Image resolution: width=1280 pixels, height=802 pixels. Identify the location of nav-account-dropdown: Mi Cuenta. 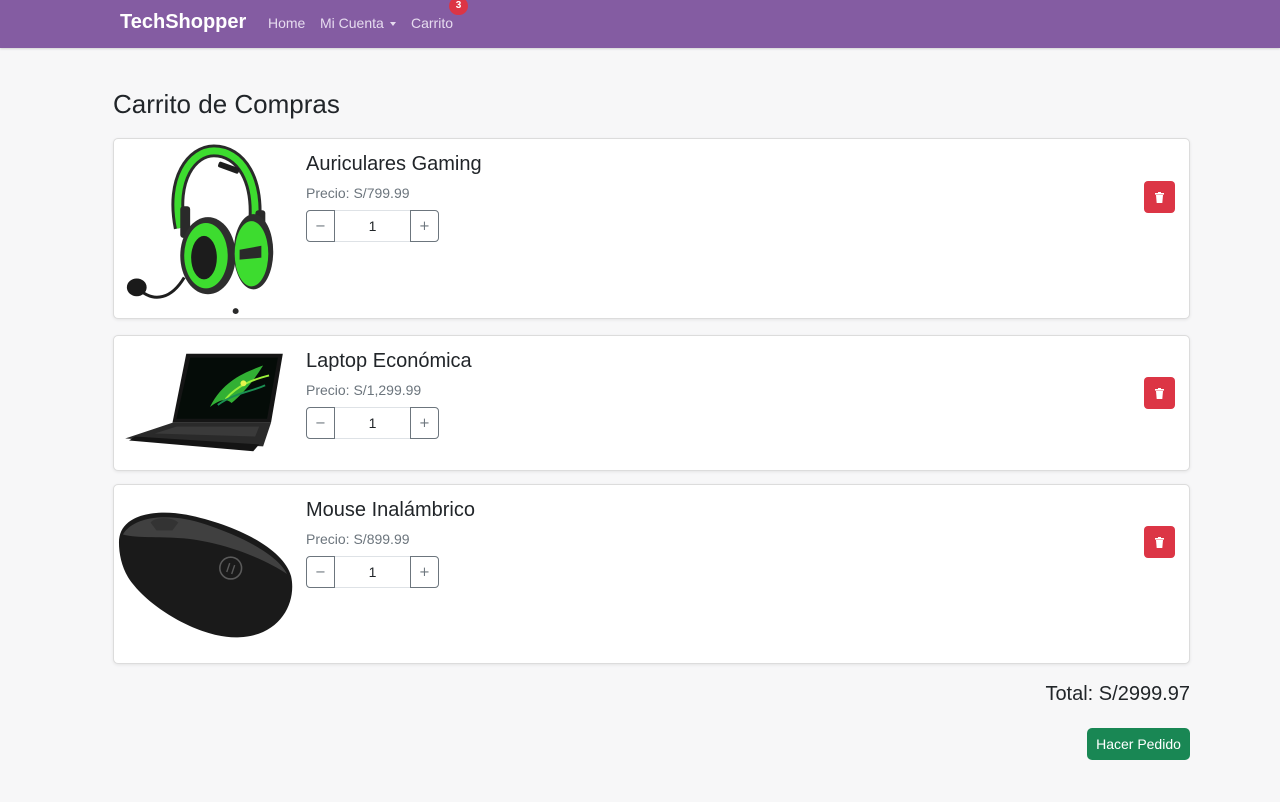
(358, 23).